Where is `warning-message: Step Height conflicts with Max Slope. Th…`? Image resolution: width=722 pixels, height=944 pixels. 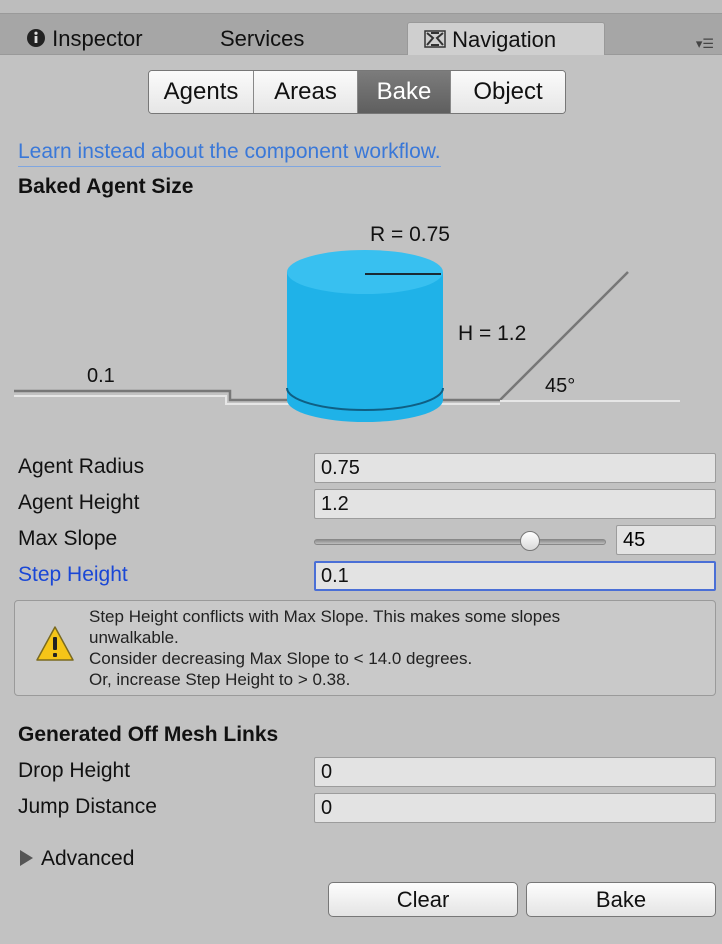
warning-message: Step Height conflicts with Max Slope. Th… is located at coordinates (394, 648).